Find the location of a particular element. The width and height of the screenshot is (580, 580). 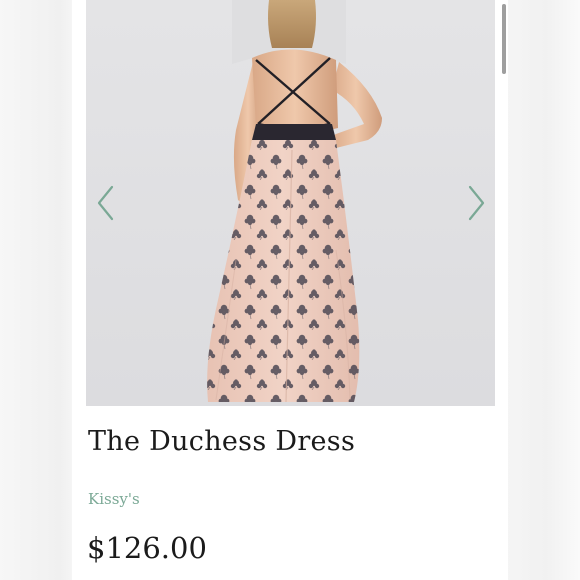

product-price: $126.00 is located at coordinates (147, 548).